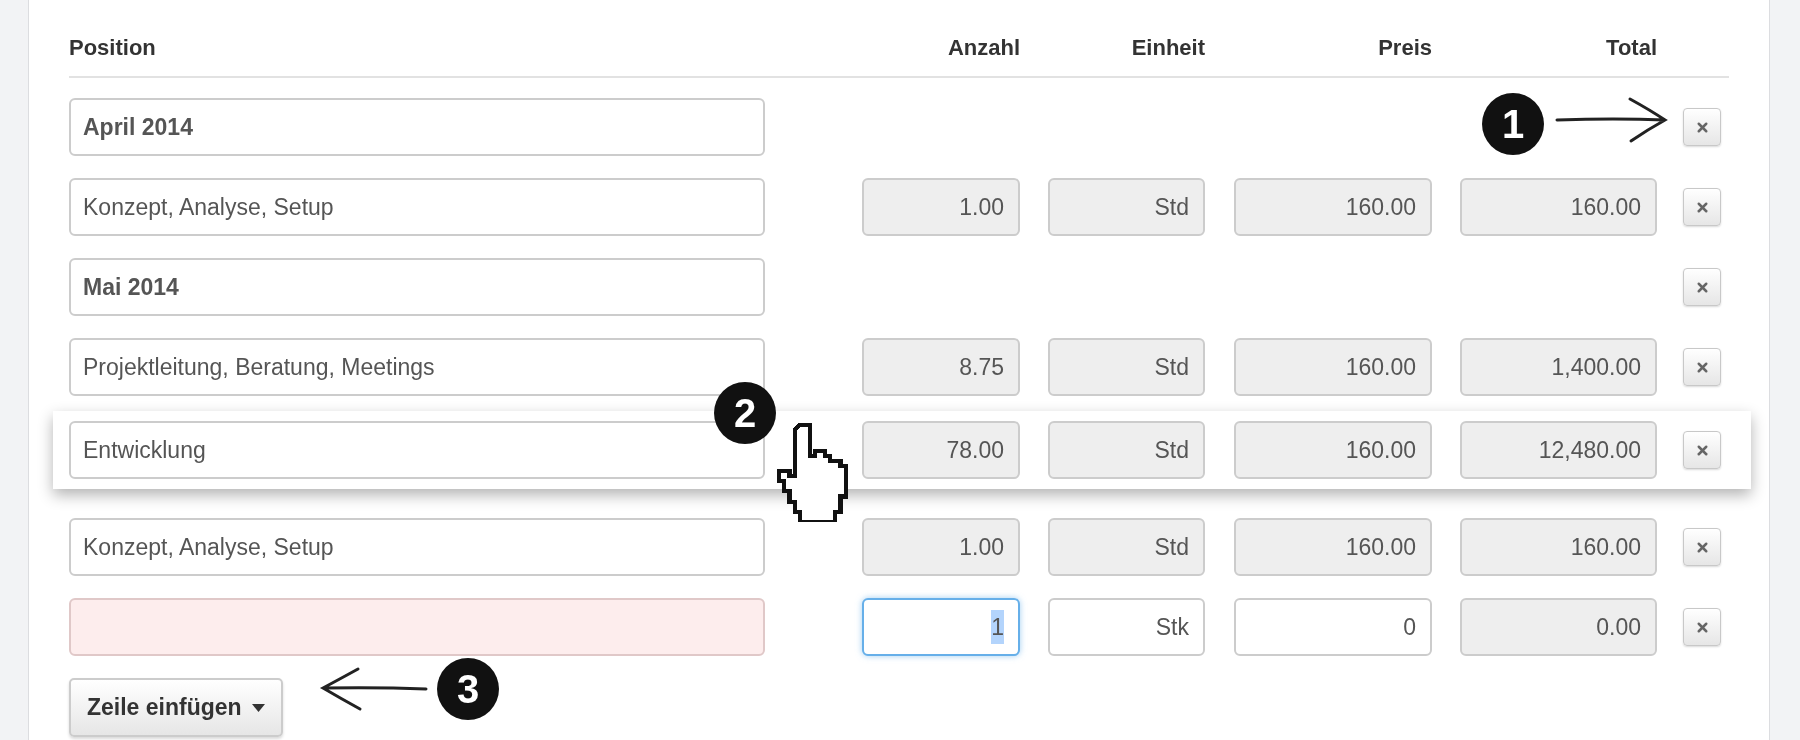 Image resolution: width=1800 pixels, height=740 pixels. What do you see at coordinates (1167, 47) in the screenshot?
I see `column-header: Einheit` at bounding box center [1167, 47].